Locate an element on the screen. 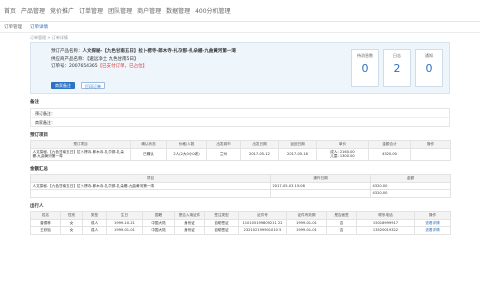 This screenshot has height=300, width=480. nav-orders: 订单管理 is located at coordinates (91, 12).